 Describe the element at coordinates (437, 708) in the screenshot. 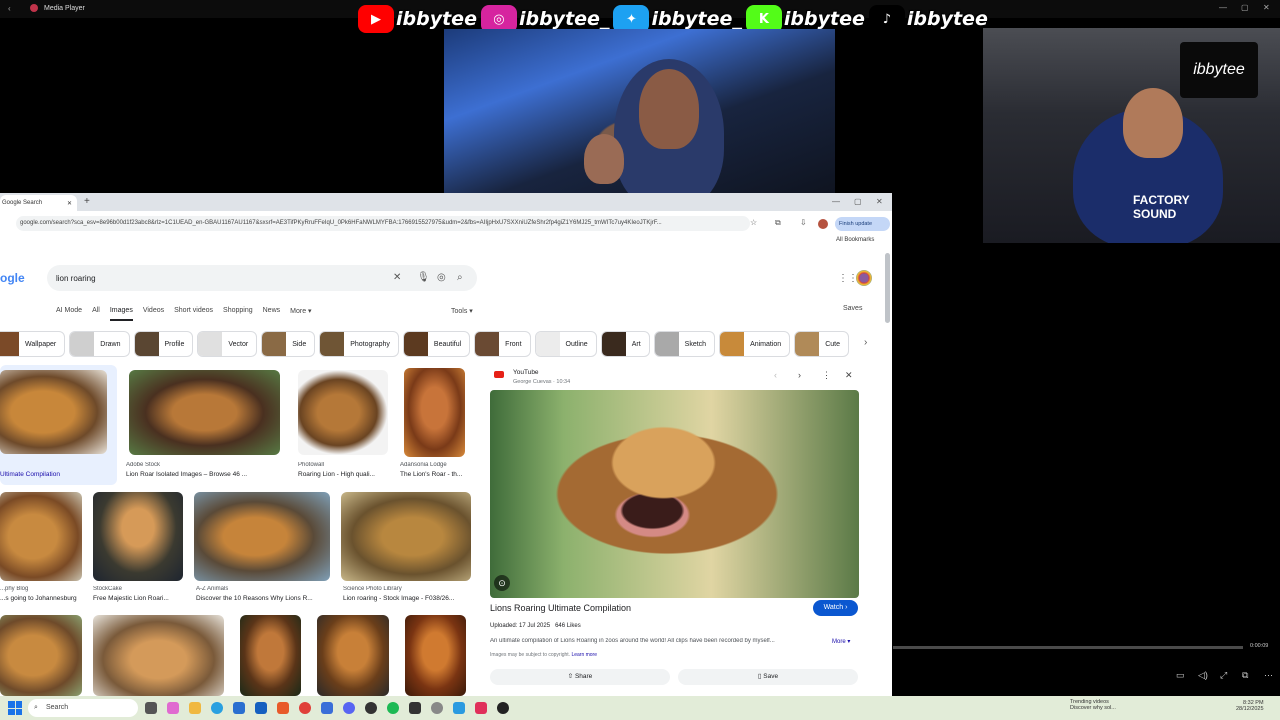

I see `settings-icon` at that location.